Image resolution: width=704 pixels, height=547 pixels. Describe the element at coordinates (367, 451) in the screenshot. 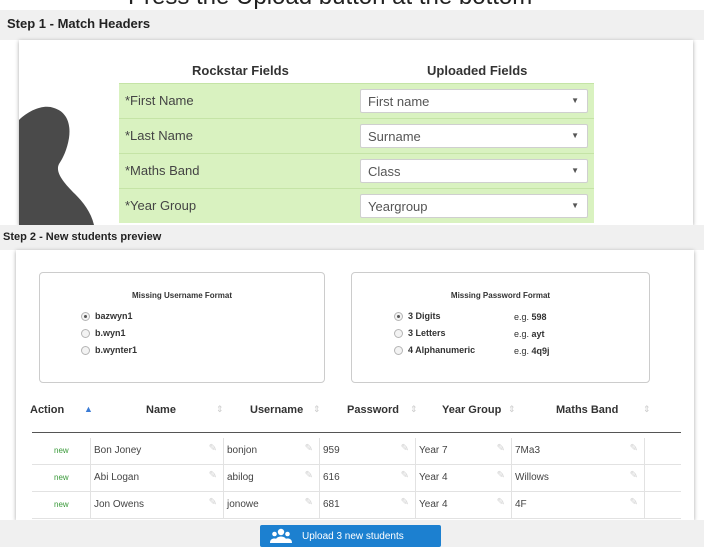

I see `password-cell: 959 ✎` at that location.